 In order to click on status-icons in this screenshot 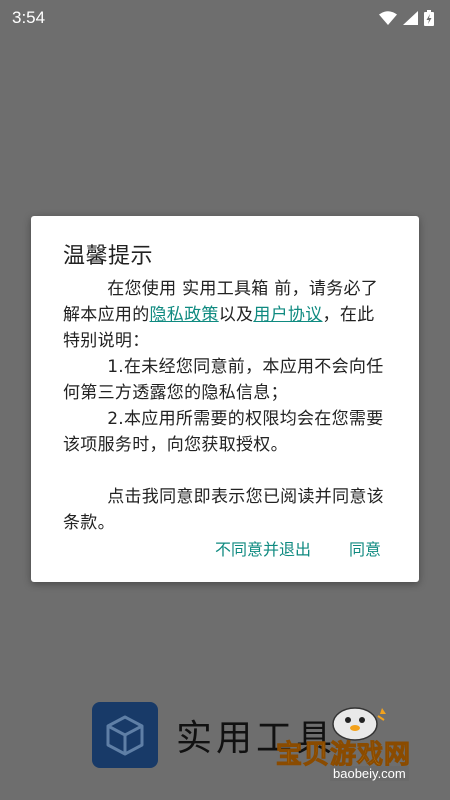, I will do `click(406, 18)`.